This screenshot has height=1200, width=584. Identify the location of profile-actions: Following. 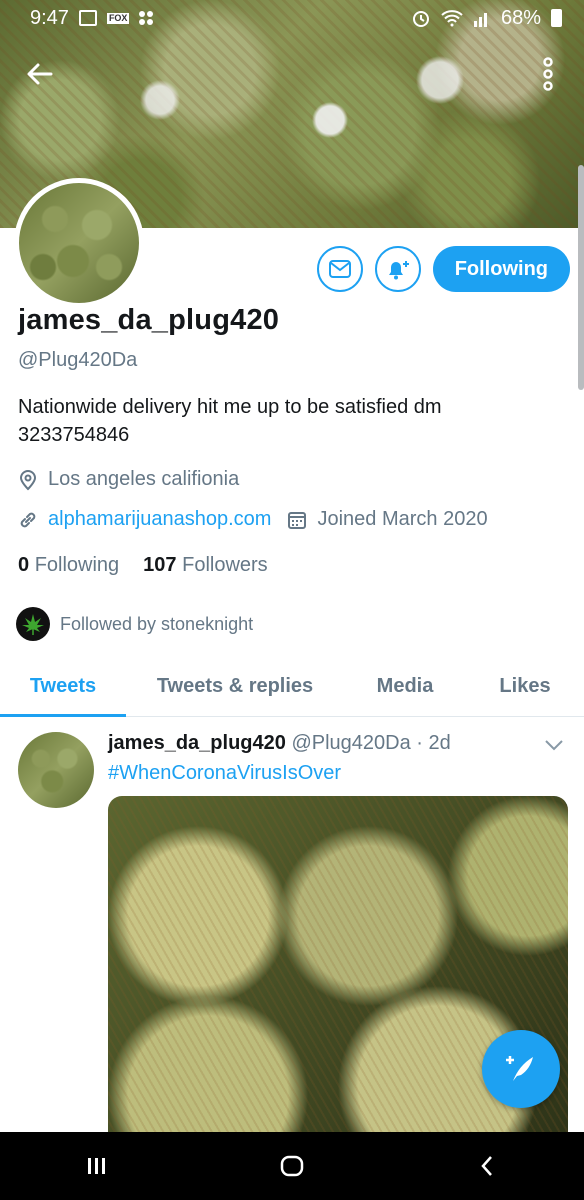
(443, 269).